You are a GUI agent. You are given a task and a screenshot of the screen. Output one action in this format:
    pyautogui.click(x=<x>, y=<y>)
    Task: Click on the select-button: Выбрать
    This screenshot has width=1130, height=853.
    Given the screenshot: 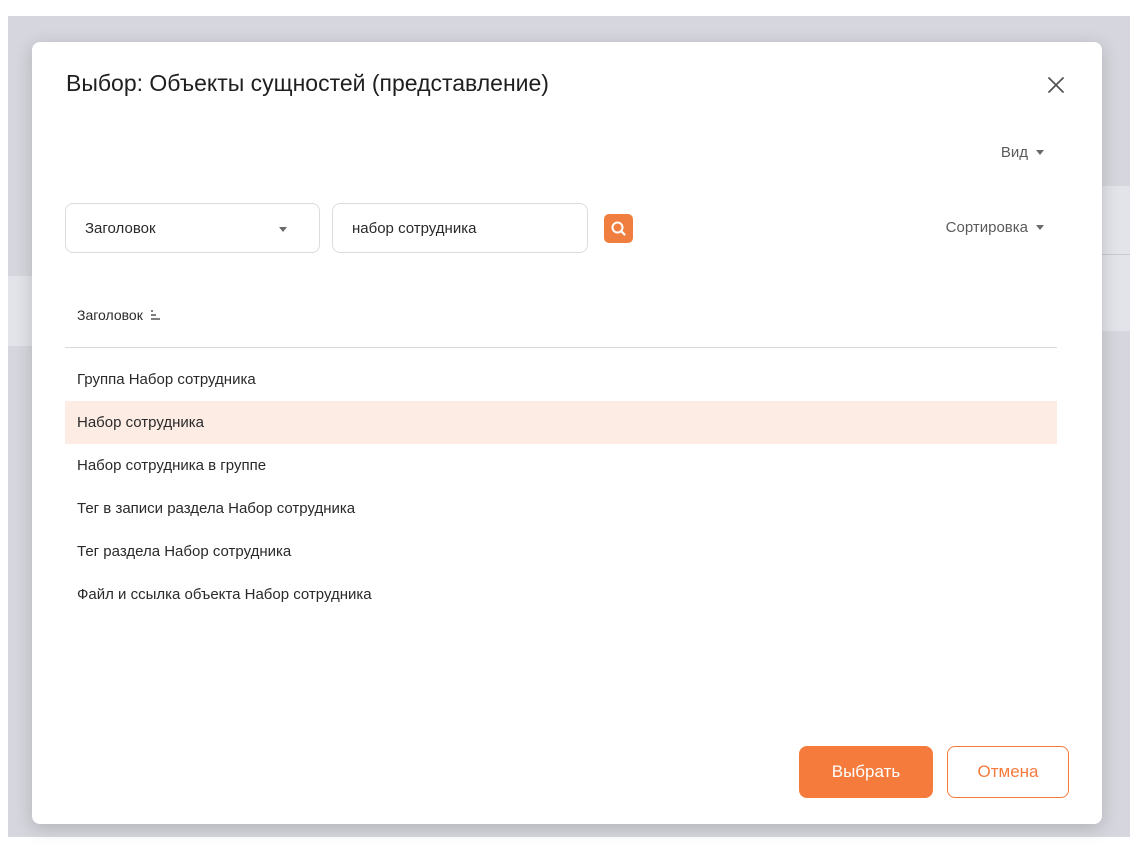 What is the action you would take?
    pyautogui.click(x=866, y=772)
    